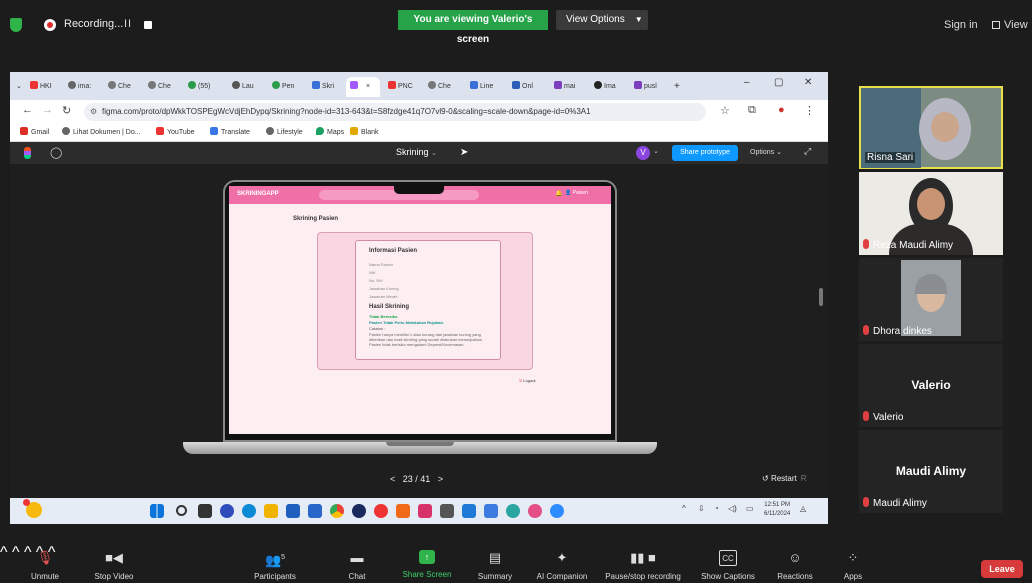  Describe the element at coordinates (400, 87) in the screenshot. I see `browser-tab: PNC` at that location.